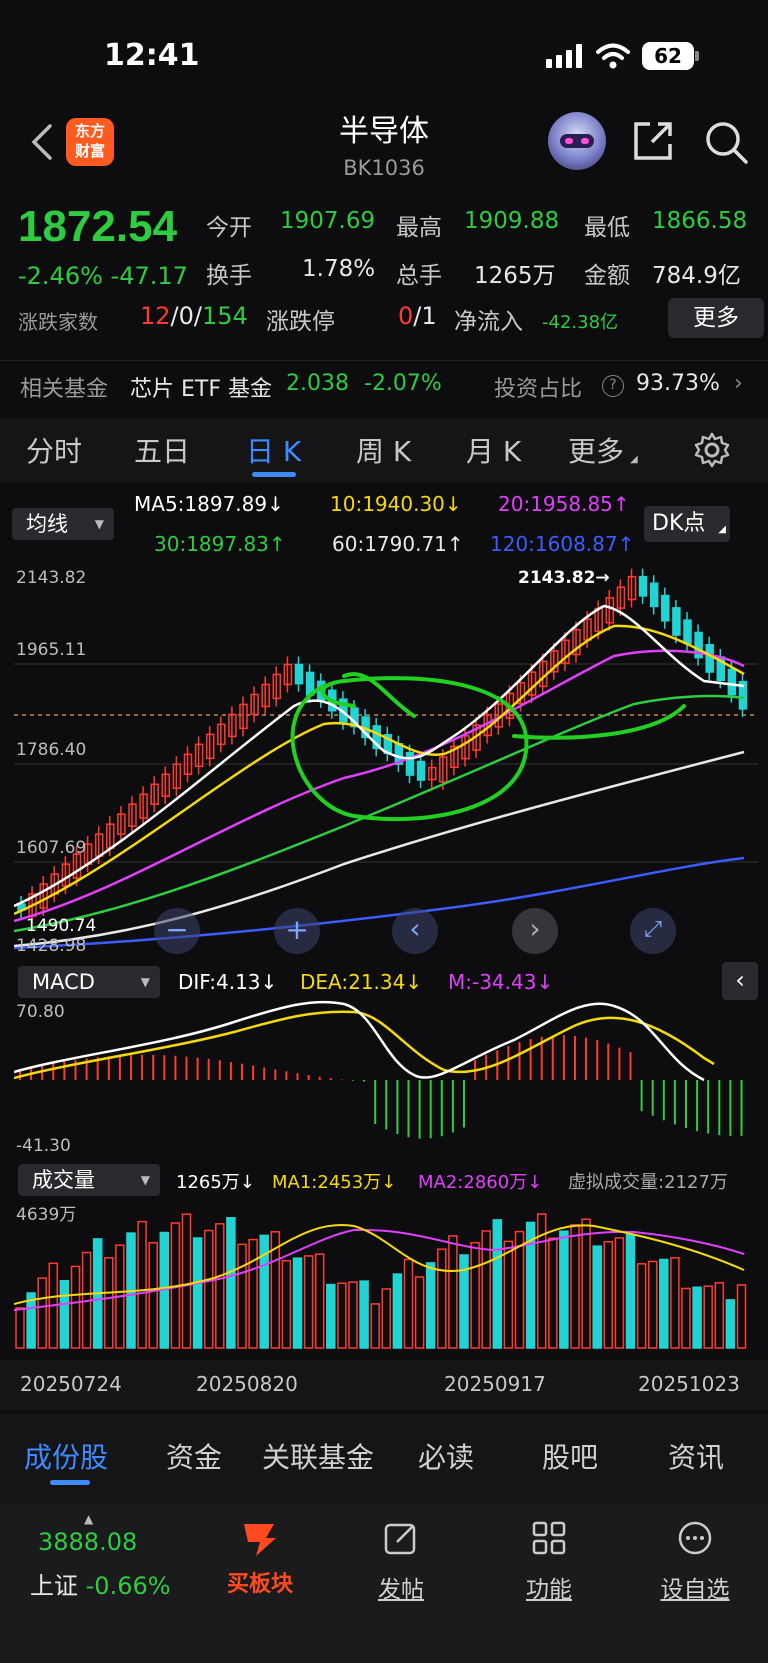 The width and height of the screenshot is (768, 1663). I want to click on virtual-volume: 虚拟成交量:2127万, so click(648, 1182).